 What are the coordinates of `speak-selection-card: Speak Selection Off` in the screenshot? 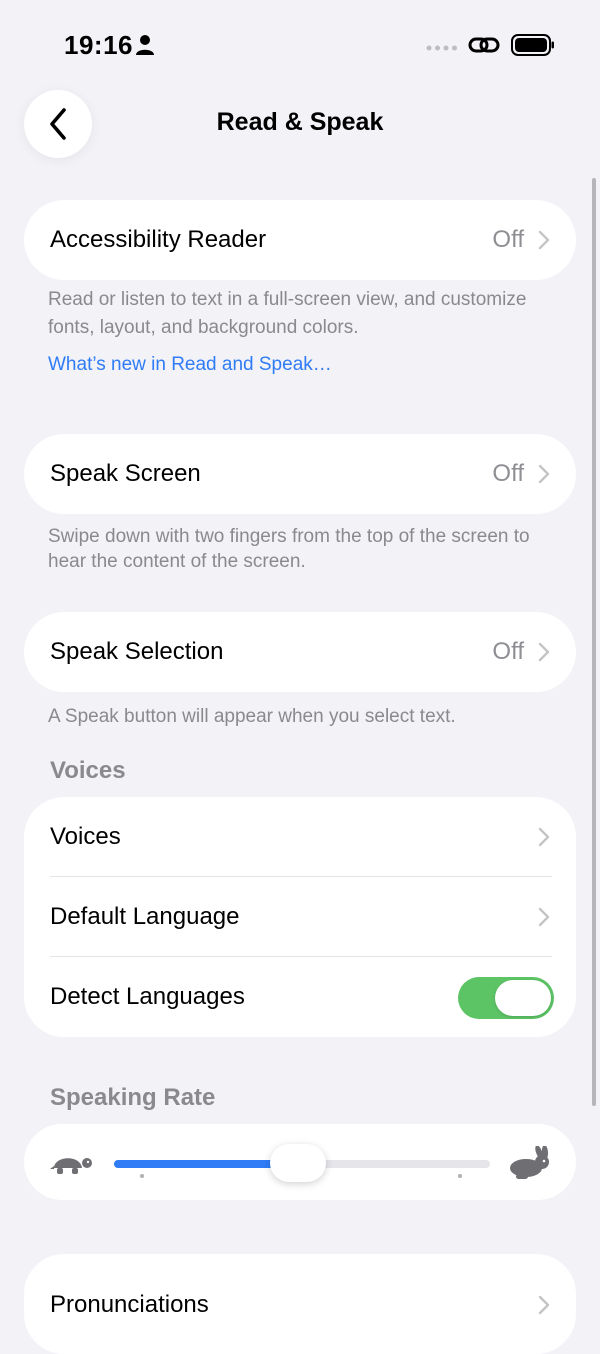 It's located at (300, 652).